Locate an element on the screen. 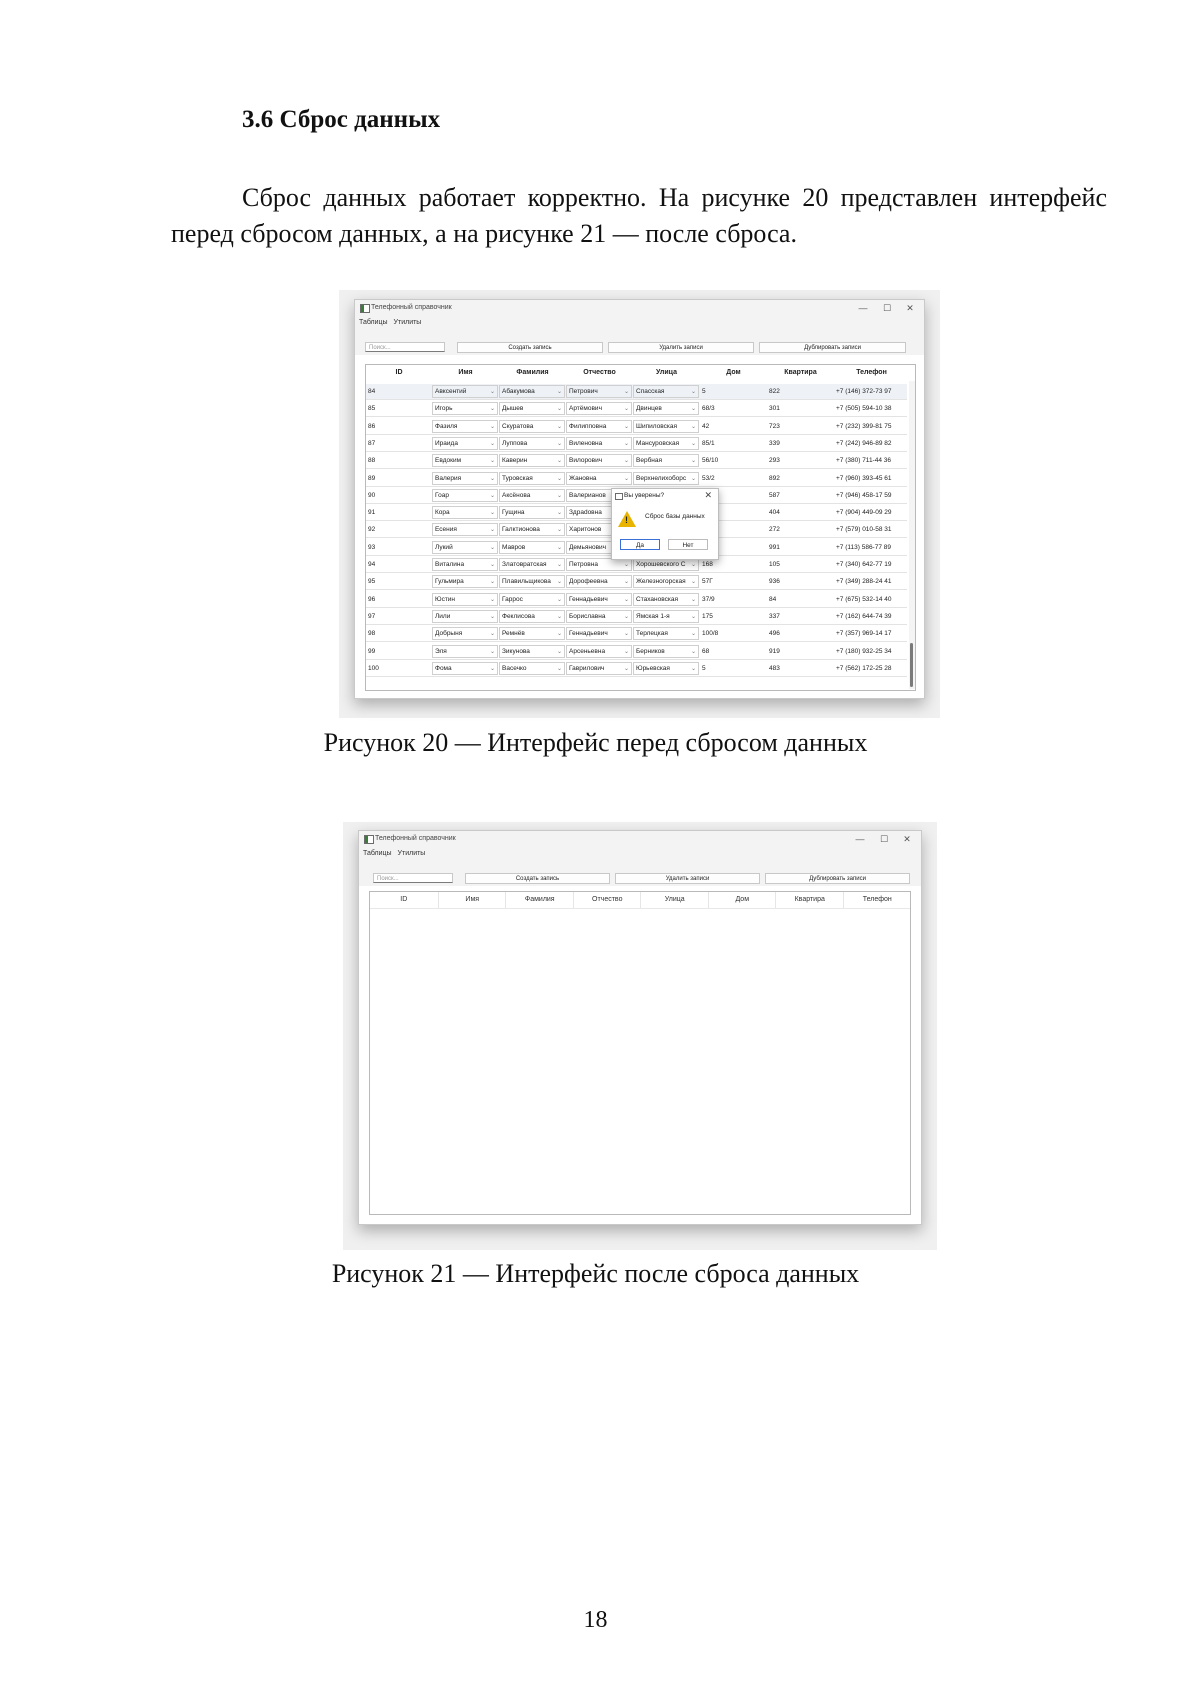 This screenshot has width=1191, height=1684. column-header-last-name: Фамилия is located at coordinates (539, 900).